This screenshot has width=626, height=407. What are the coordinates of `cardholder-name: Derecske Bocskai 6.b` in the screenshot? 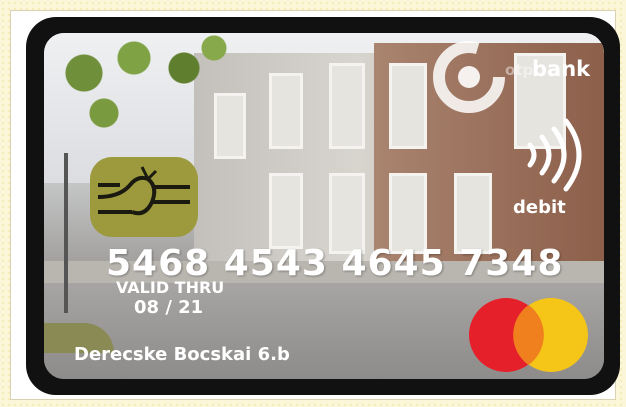 It's located at (182, 354).